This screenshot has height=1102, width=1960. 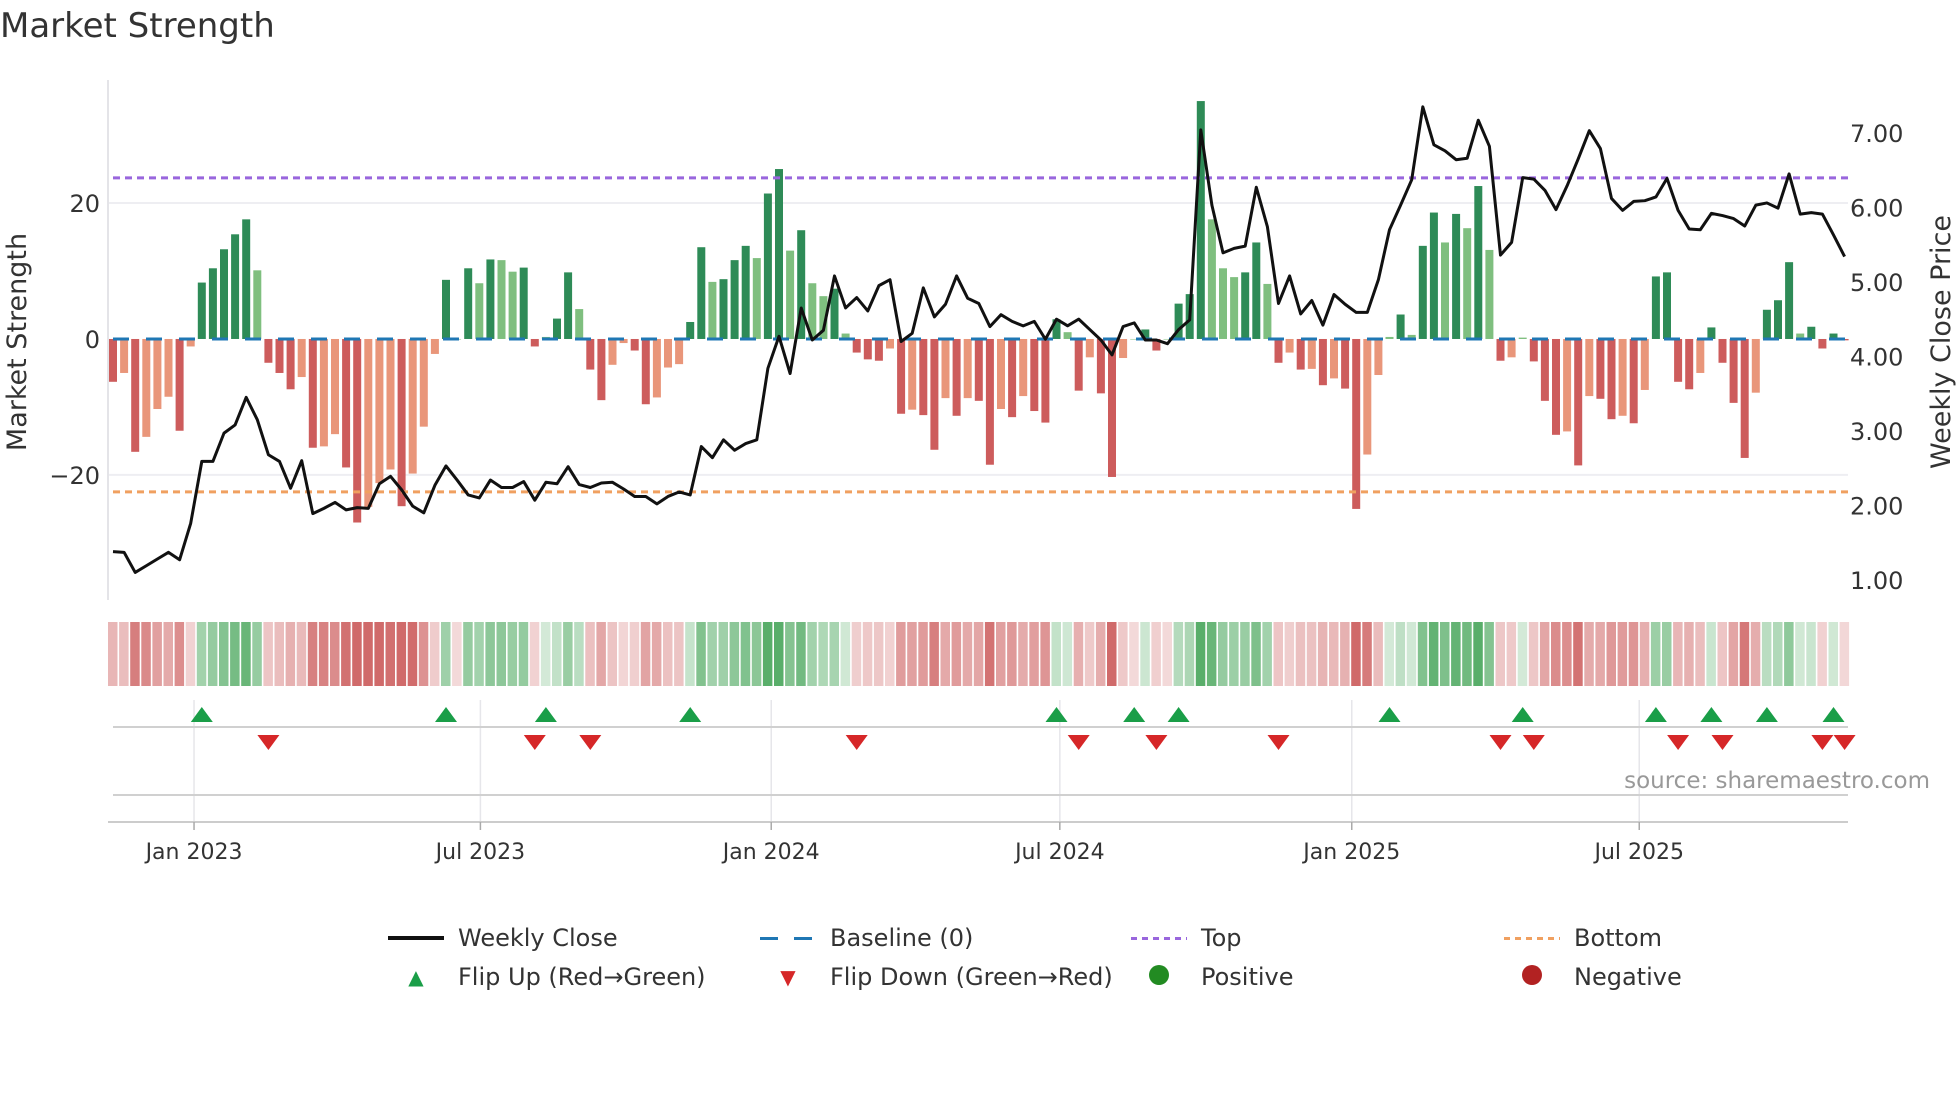 I want to click on legend-label: Top, so click(x=1221, y=938).